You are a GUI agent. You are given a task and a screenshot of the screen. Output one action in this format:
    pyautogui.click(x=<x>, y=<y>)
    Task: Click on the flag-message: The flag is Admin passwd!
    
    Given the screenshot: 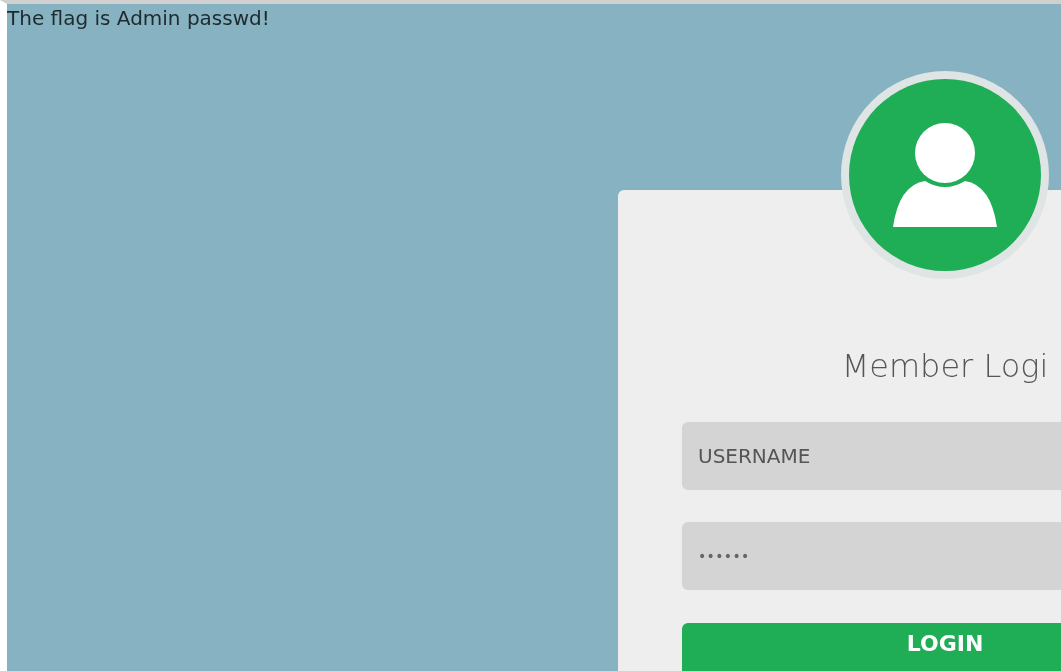 What is the action you would take?
    pyautogui.click(x=138, y=18)
    